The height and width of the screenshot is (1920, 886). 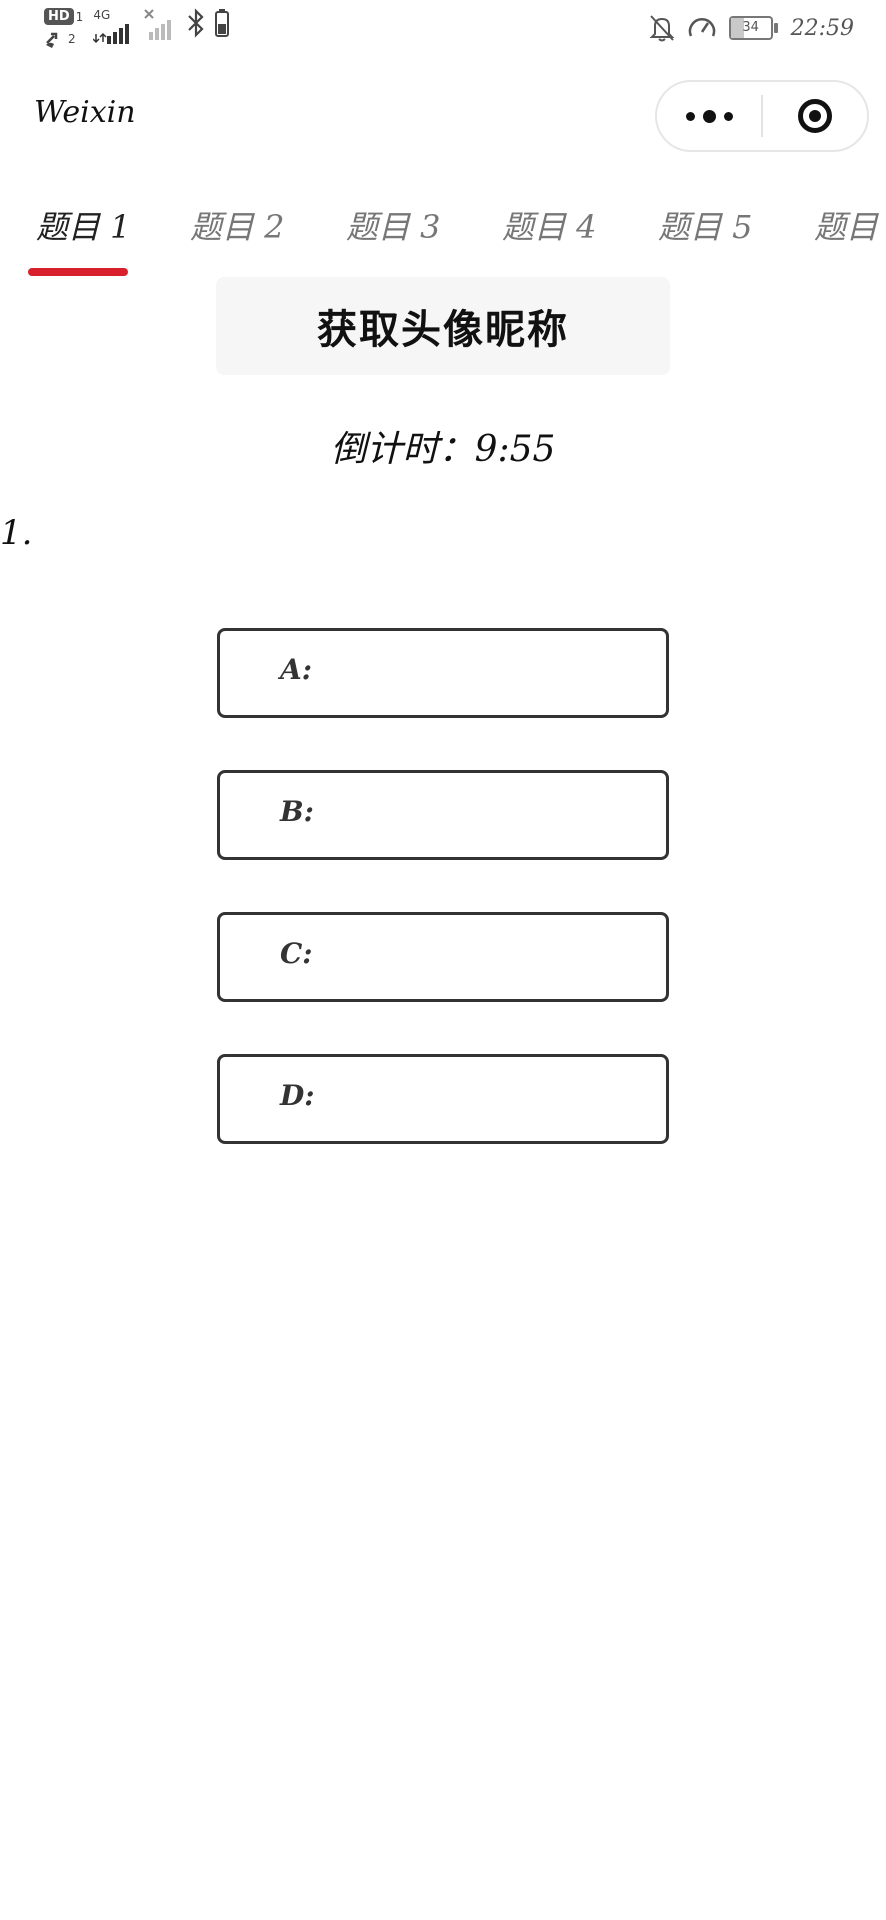 What do you see at coordinates (16, 533) in the screenshot?
I see `question-number: 1.` at bounding box center [16, 533].